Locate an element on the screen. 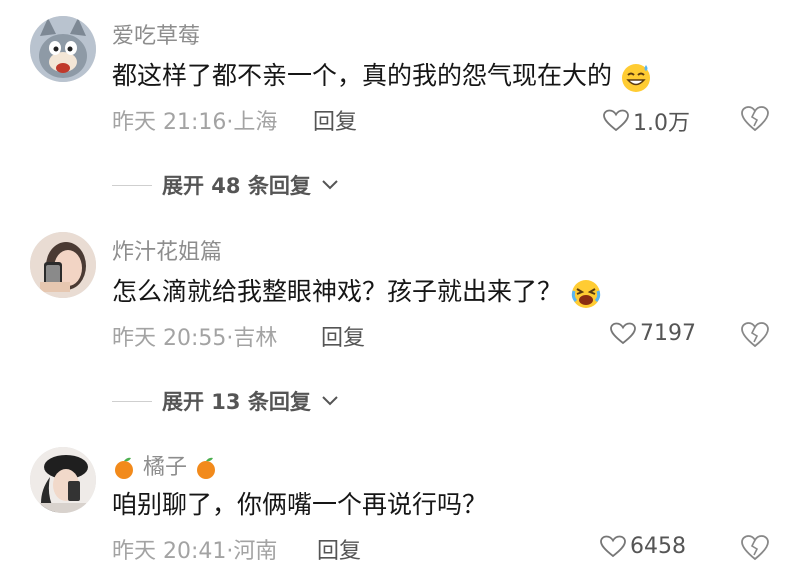  comment-time-location: 昨天 20:41·河南 is located at coordinates (195, 551).